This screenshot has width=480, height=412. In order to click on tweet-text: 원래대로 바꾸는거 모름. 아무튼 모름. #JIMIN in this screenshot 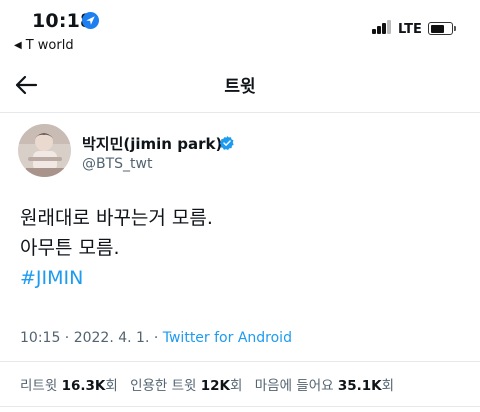, I will do `click(116, 248)`.